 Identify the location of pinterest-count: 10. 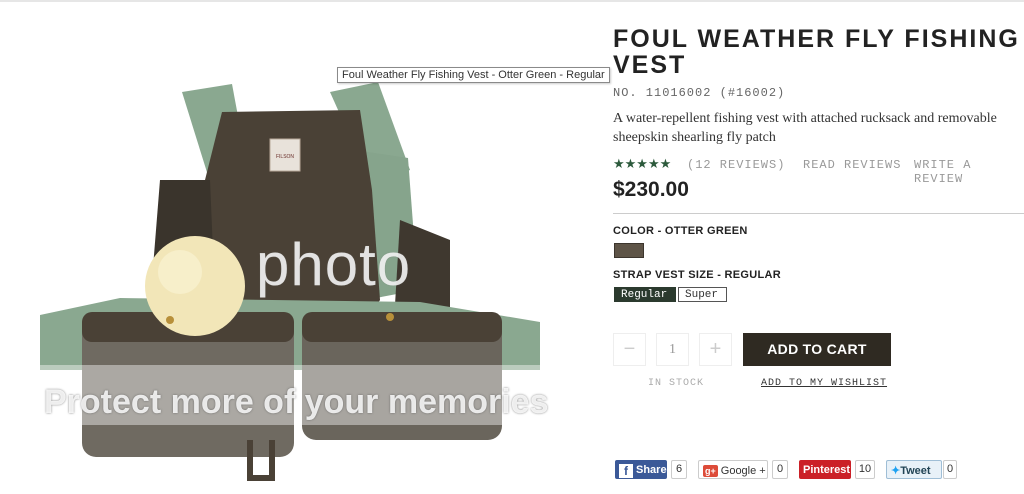
(865, 469).